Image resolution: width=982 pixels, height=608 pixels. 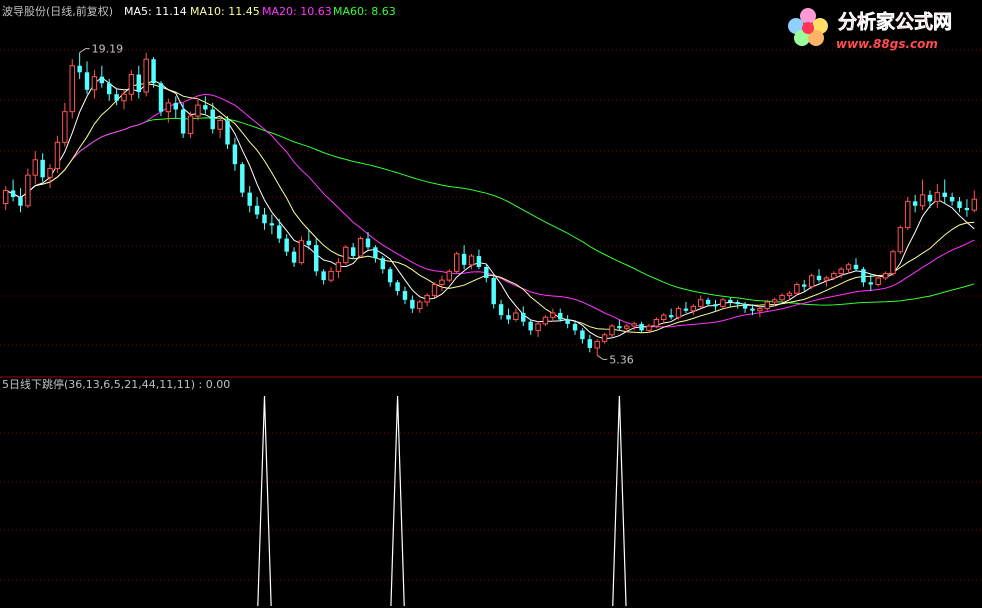 I want to click on low-marker, so click(x=602, y=357).